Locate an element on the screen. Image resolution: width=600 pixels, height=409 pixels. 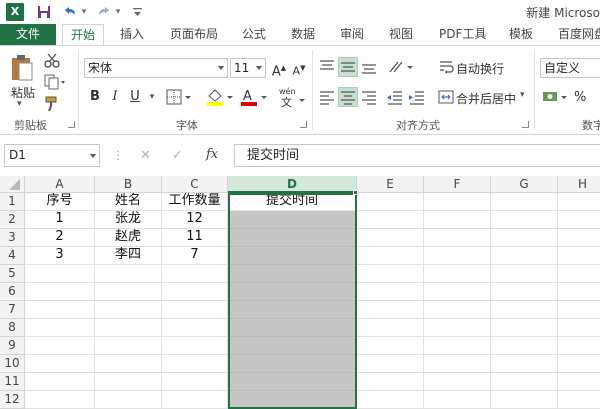
font-launcher-icon is located at coordinates (303, 124).